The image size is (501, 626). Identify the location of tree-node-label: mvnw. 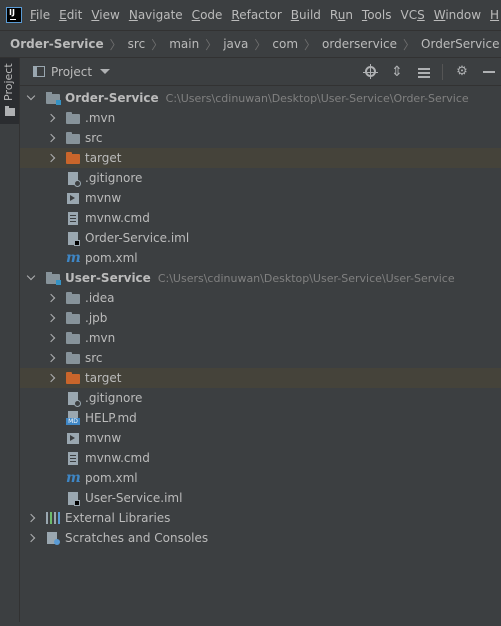
(103, 438).